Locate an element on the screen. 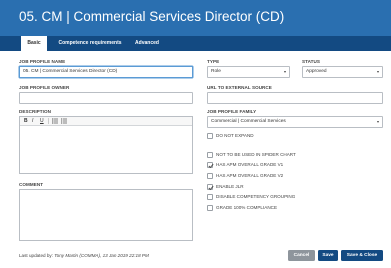  comment-label: COMMENT is located at coordinates (31, 184).